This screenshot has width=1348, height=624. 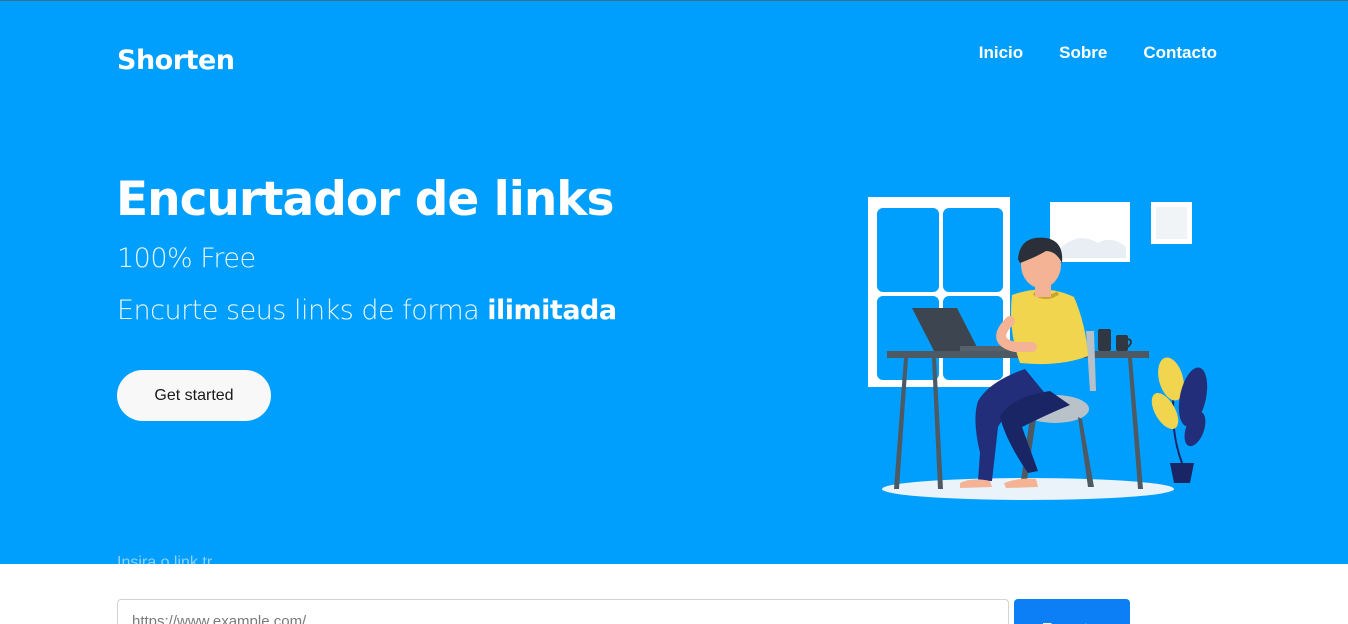 I want to click on shorten-button: Encurtar, so click(x=1072, y=611).